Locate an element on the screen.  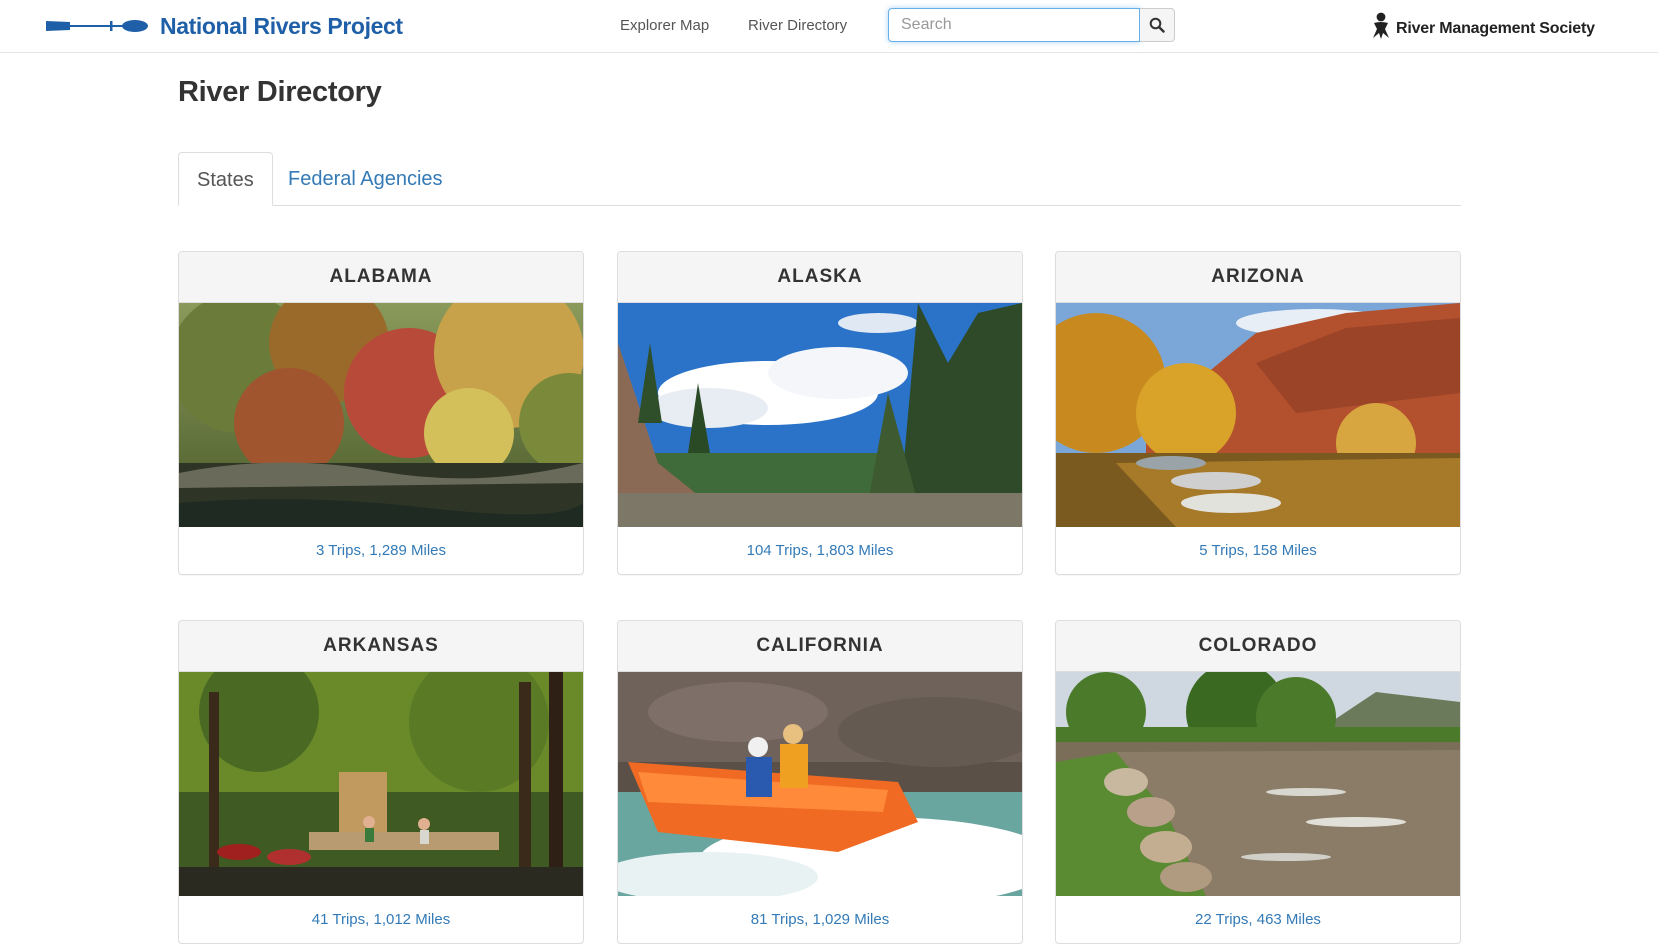
state-card-alabama: ALABAMA 3 Trips, 1,289 Miles is located at coordinates (381, 413).